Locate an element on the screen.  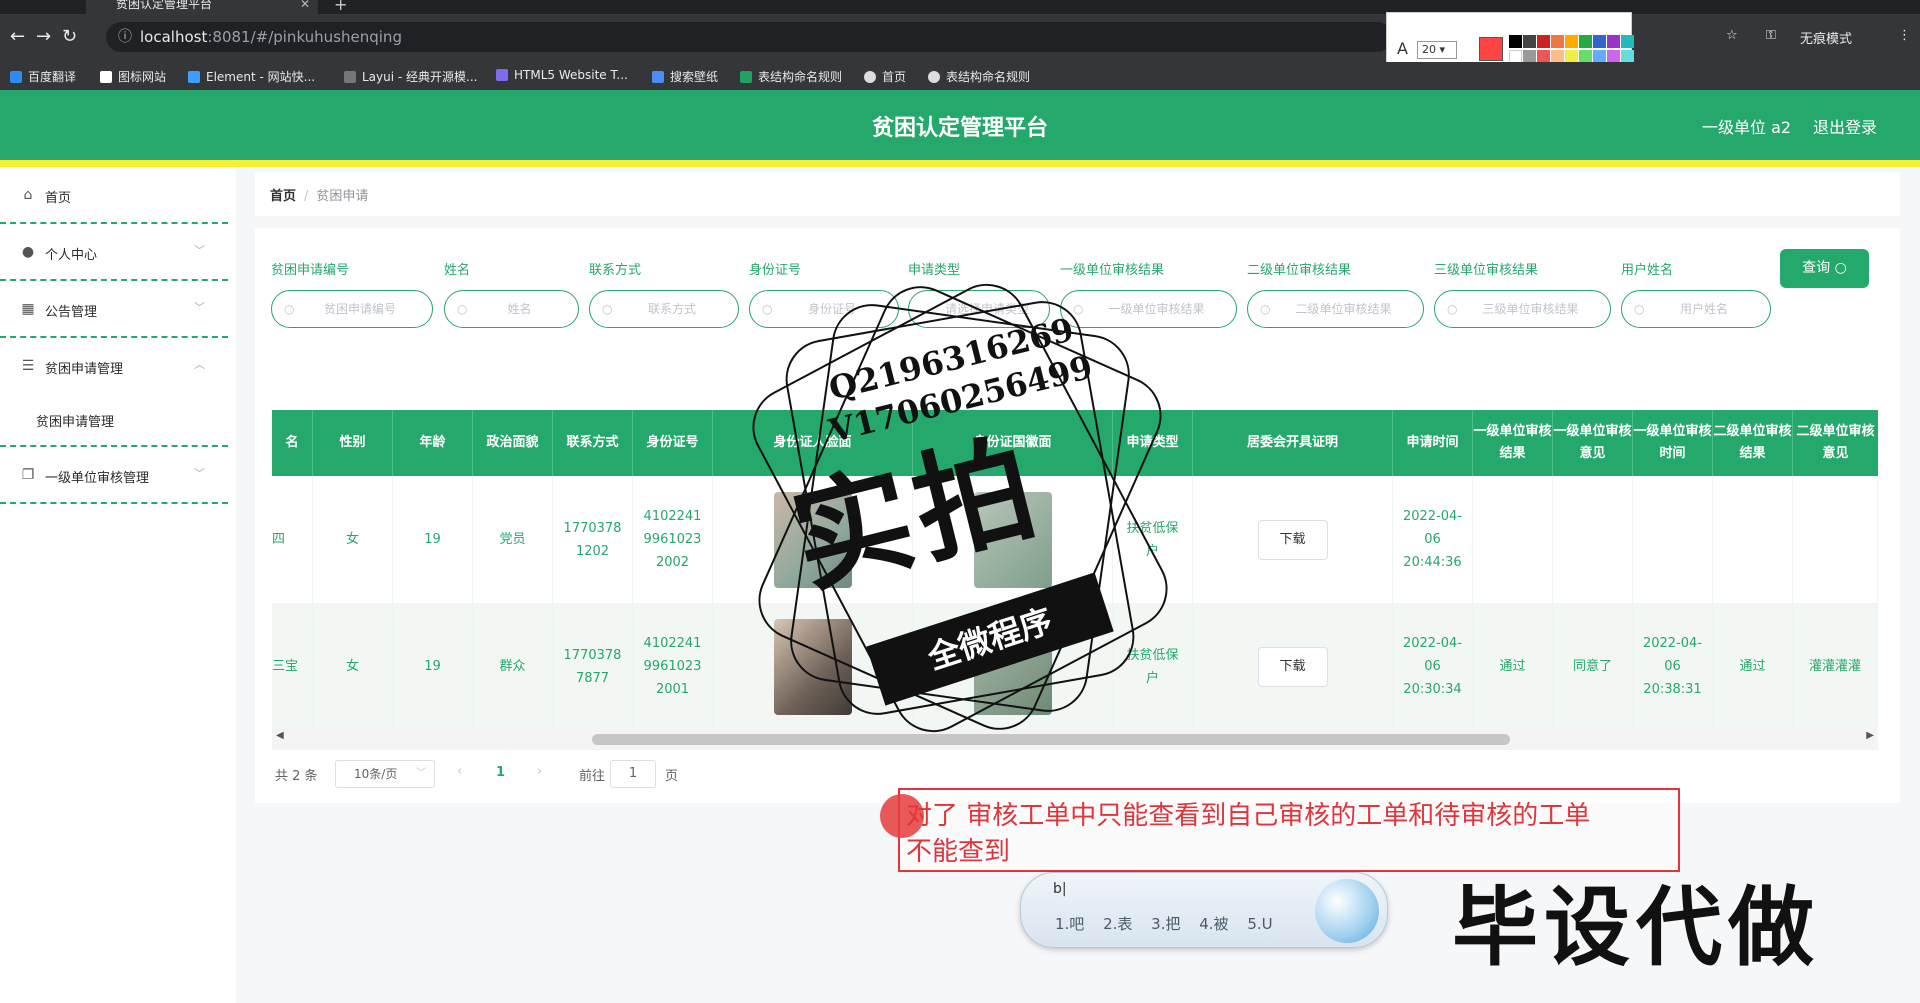
bookmark-item: 首页 is located at coordinates (885, 76).